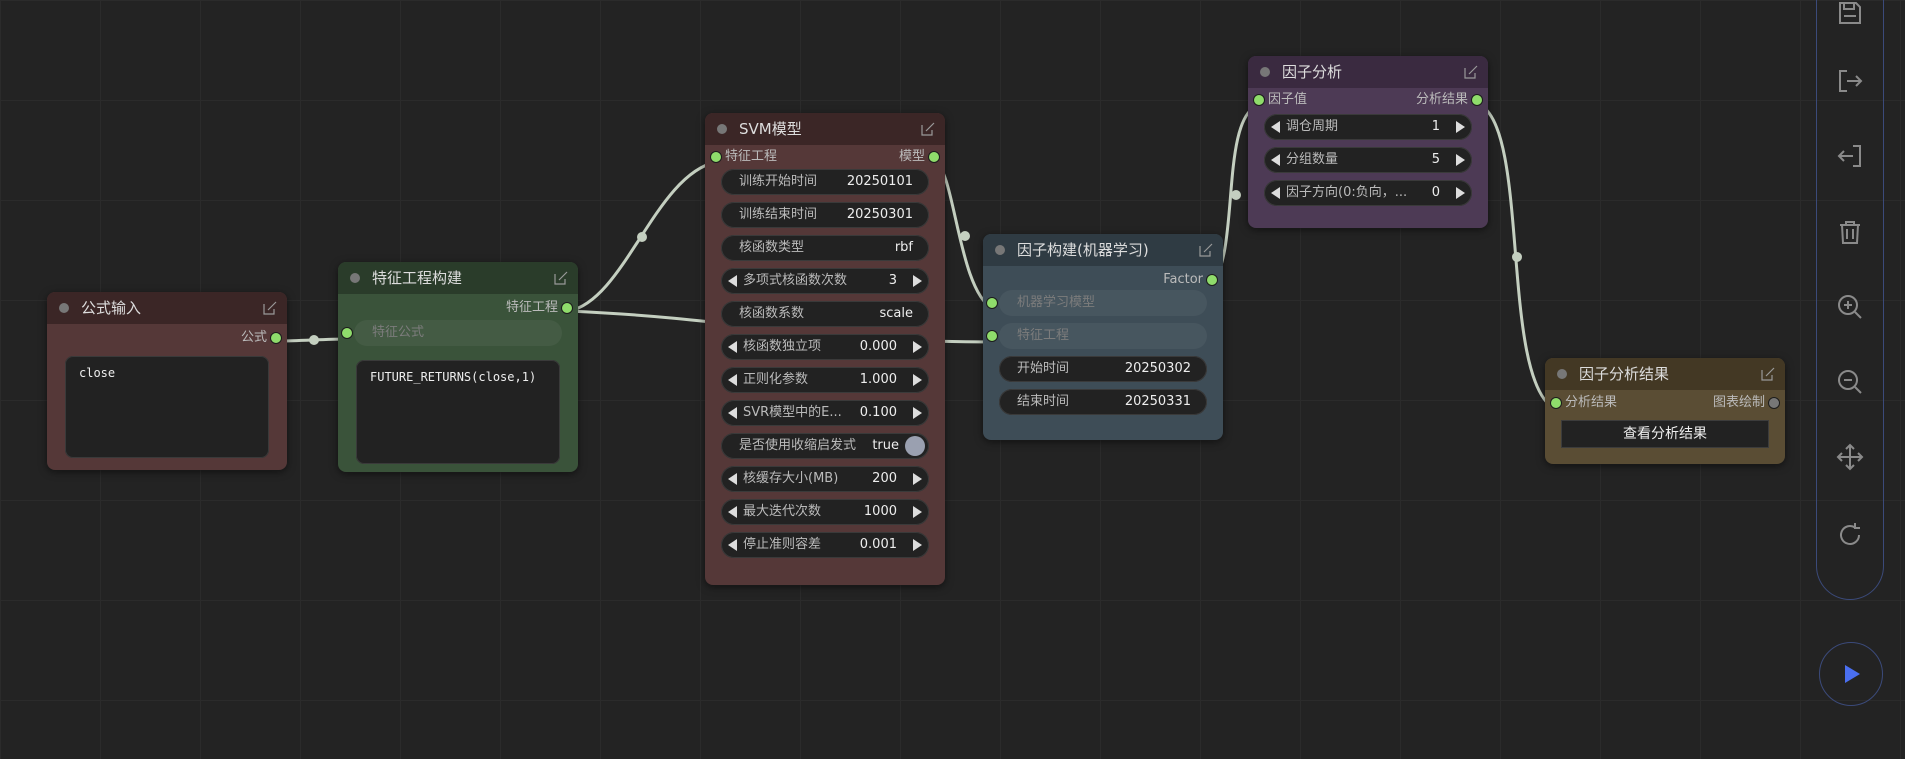 Image resolution: width=1905 pixels, height=759 pixels. What do you see at coordinates (458, 412) in the screenshot?
I see `feature-textarea: FUTURE_RETURNS(close,1)` at bounding box center [458, 412].